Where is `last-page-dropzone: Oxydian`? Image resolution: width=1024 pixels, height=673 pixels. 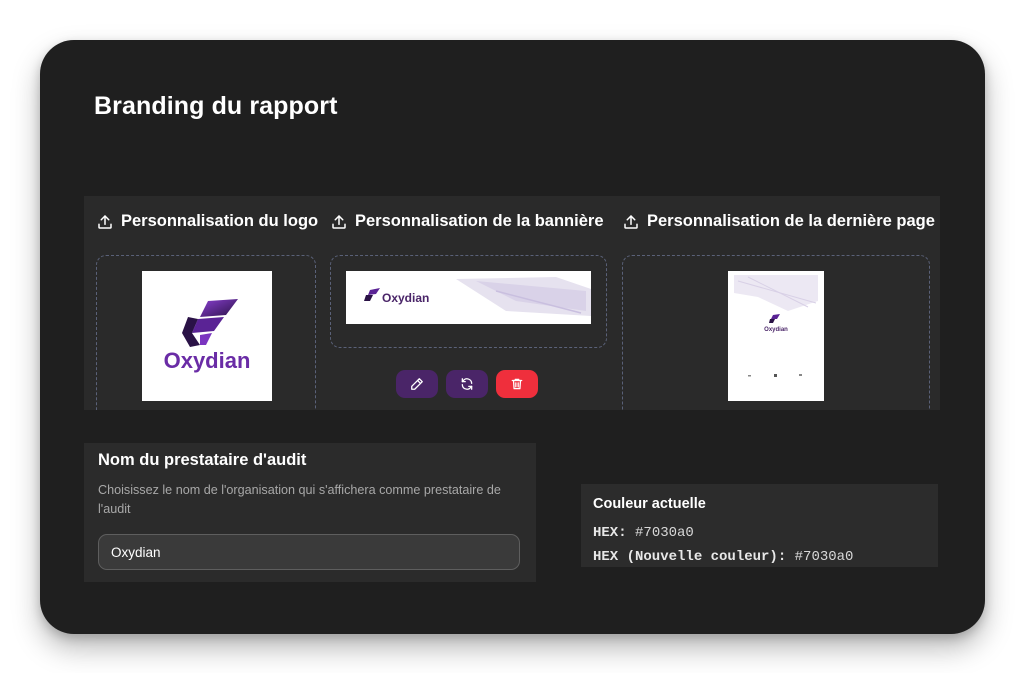
last-page-dropzone: Oxydian is located at coordinates (776, 332).